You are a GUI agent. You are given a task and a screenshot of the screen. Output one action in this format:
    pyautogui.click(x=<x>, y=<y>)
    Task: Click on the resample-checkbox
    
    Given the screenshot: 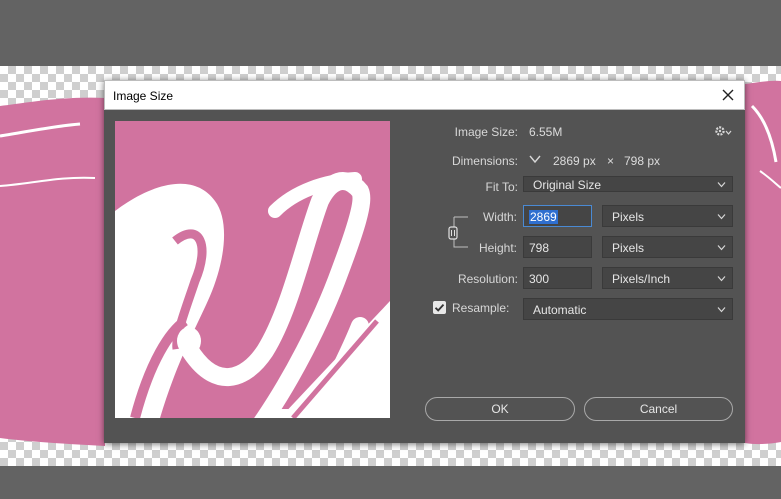 What is the action you would take?
    pyautogui.click(x=439, y=307)
    